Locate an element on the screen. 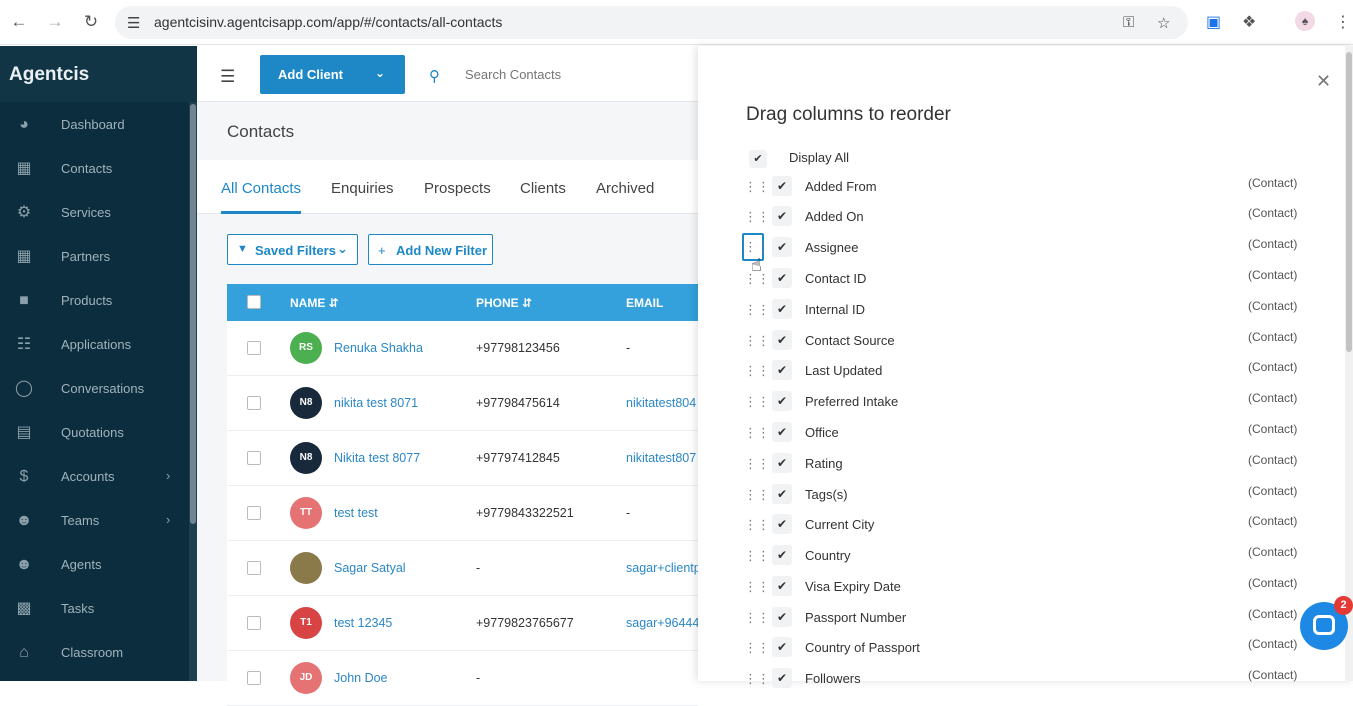 This screenshot has height=706, width=1353. column-option-row: ⋮⋮ ✔ Country of Passport (Contact) is located at coordinates (1023, 647).